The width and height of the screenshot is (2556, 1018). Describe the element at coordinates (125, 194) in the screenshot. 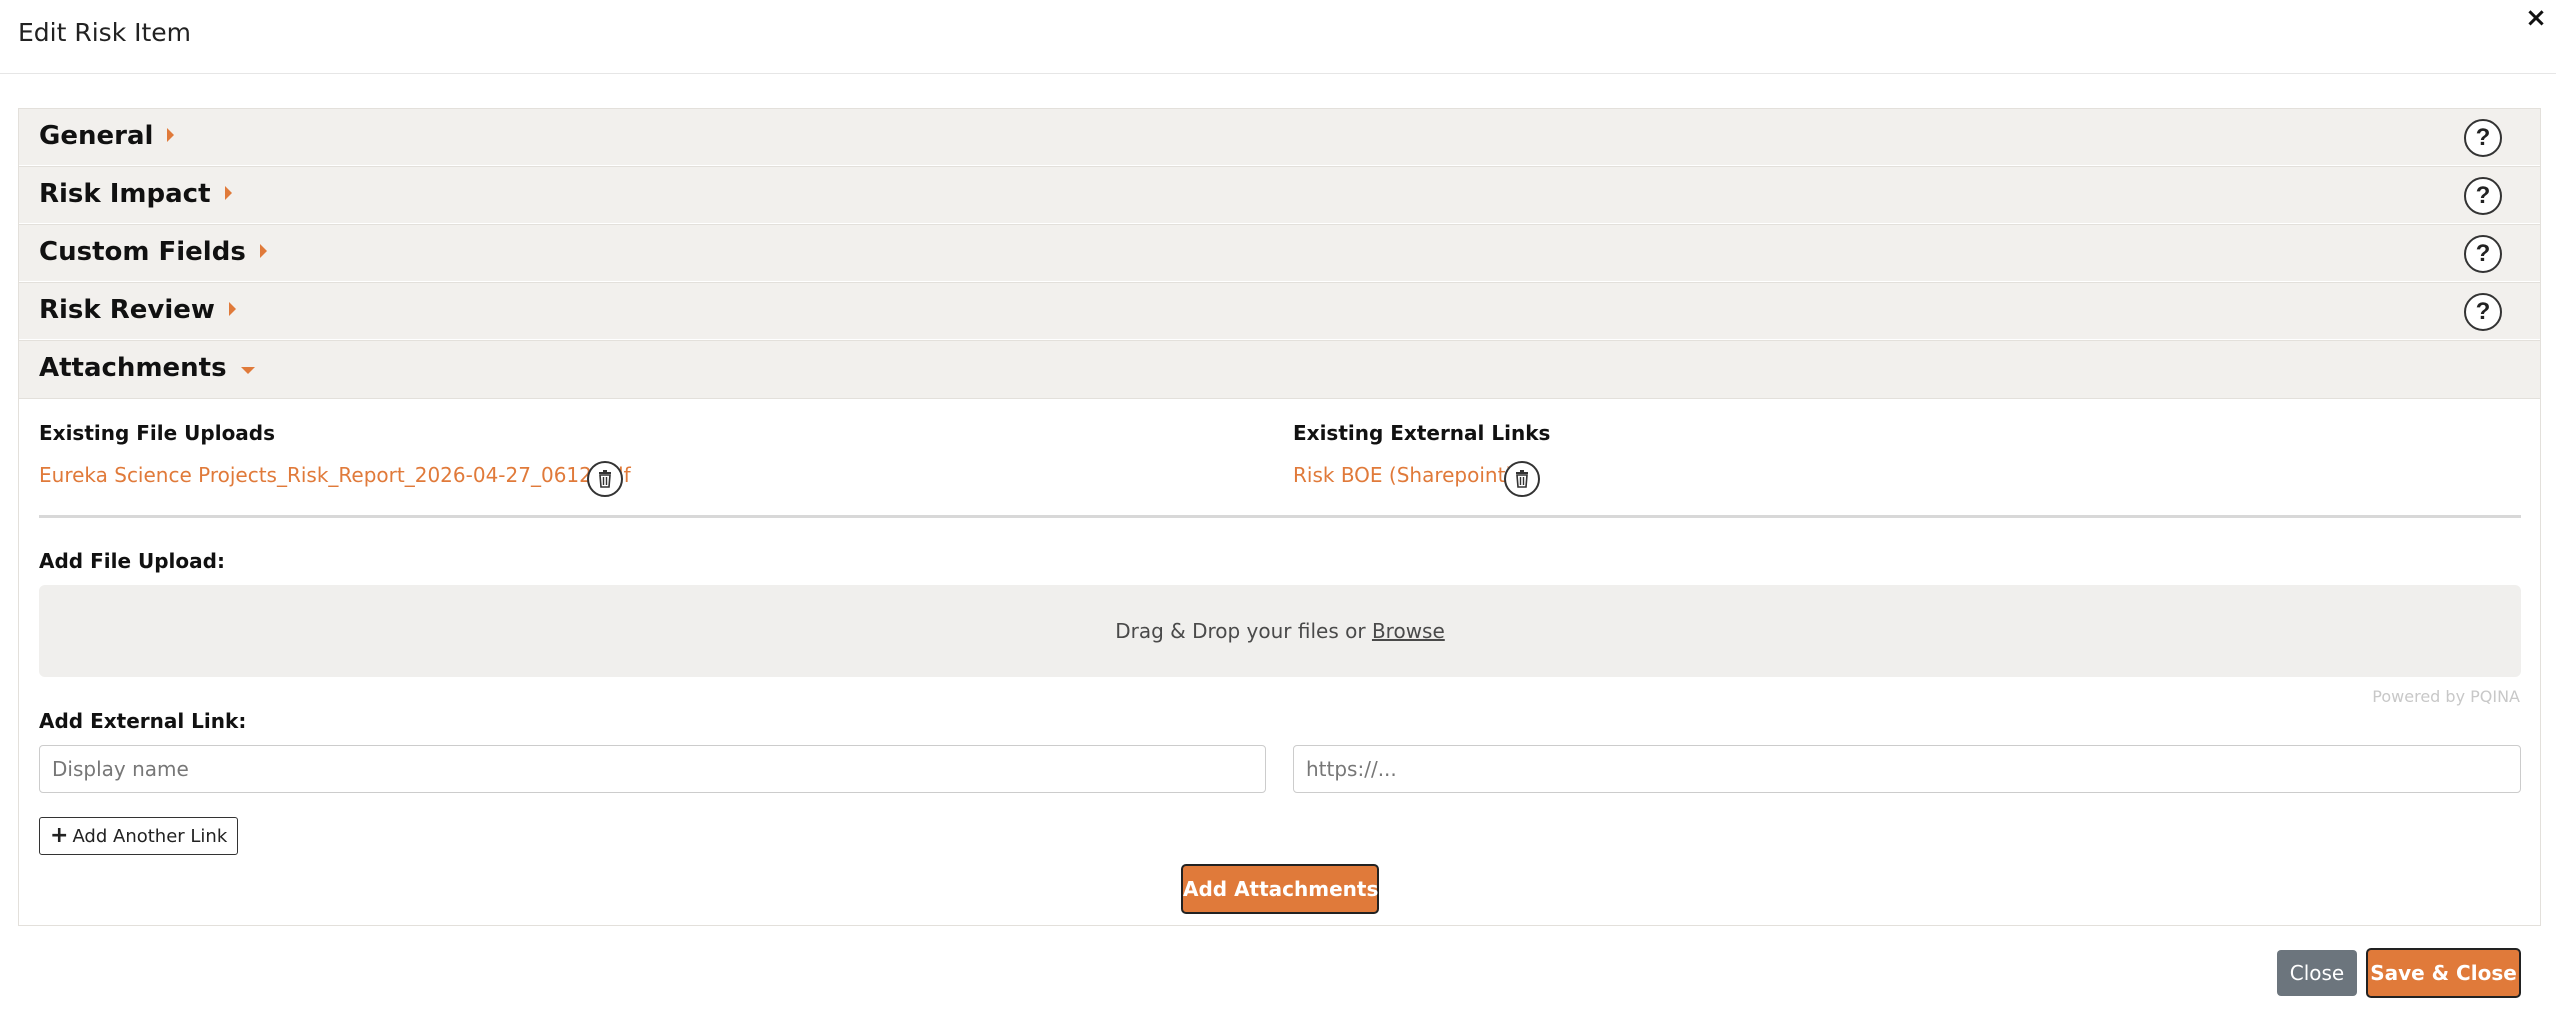

I see `accordion-label: Risk Impact` at that location.